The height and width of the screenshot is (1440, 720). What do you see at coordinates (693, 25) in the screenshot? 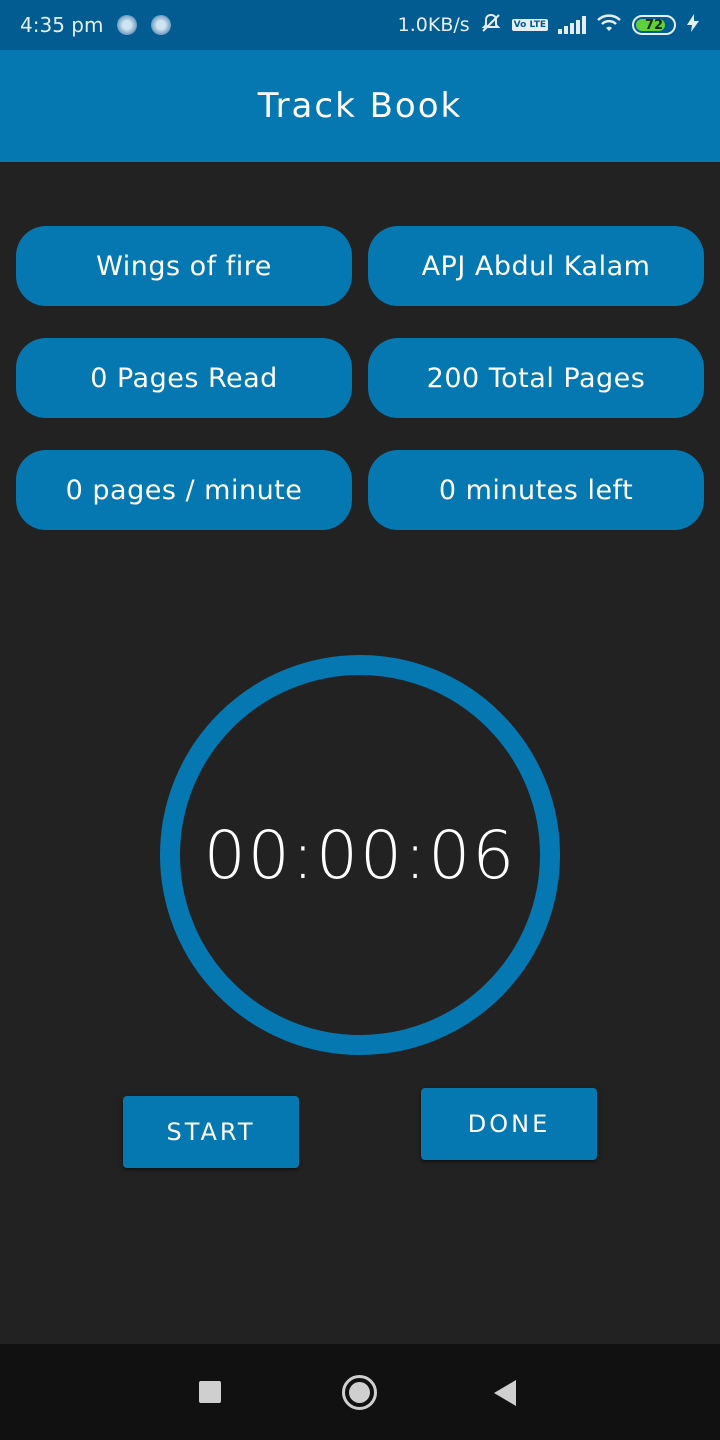
I see `charging-icon` at bounding box center [693, 25].